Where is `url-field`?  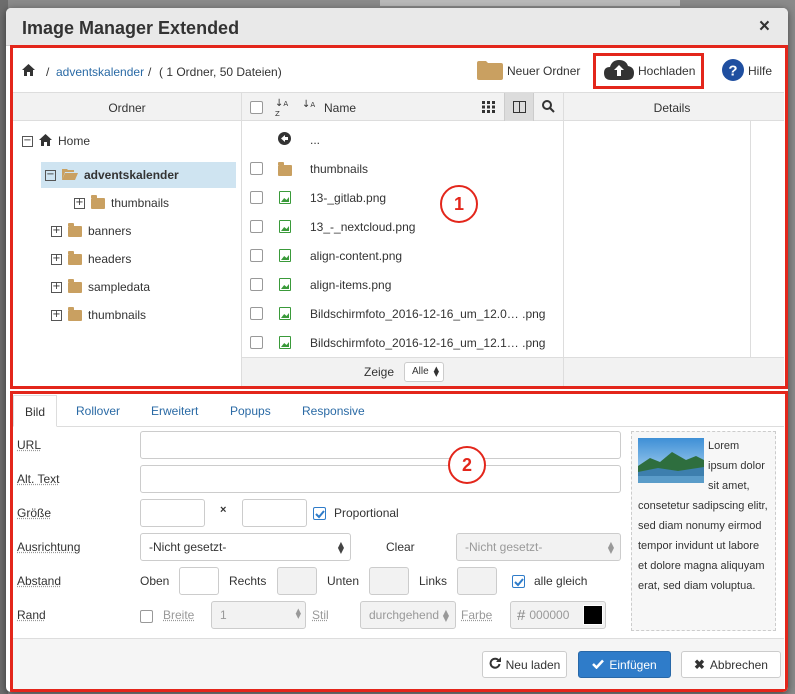
url-field is located at coordinates (380, 445).